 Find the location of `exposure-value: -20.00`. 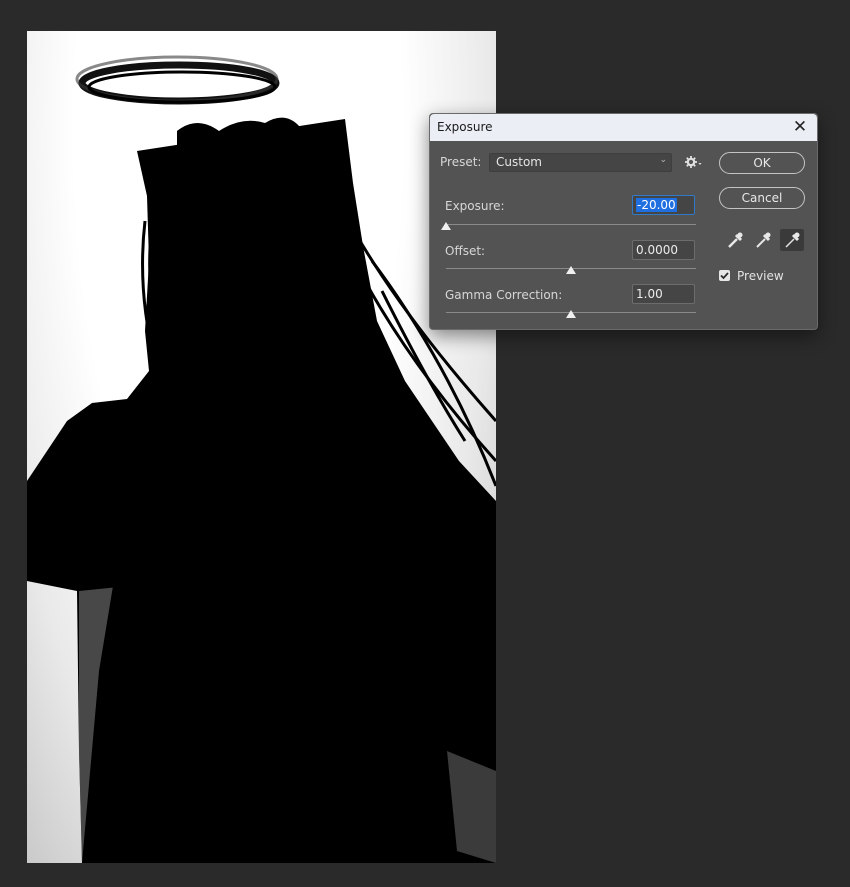

exposure-value: -20.00 is located at coordinates (656, 205).